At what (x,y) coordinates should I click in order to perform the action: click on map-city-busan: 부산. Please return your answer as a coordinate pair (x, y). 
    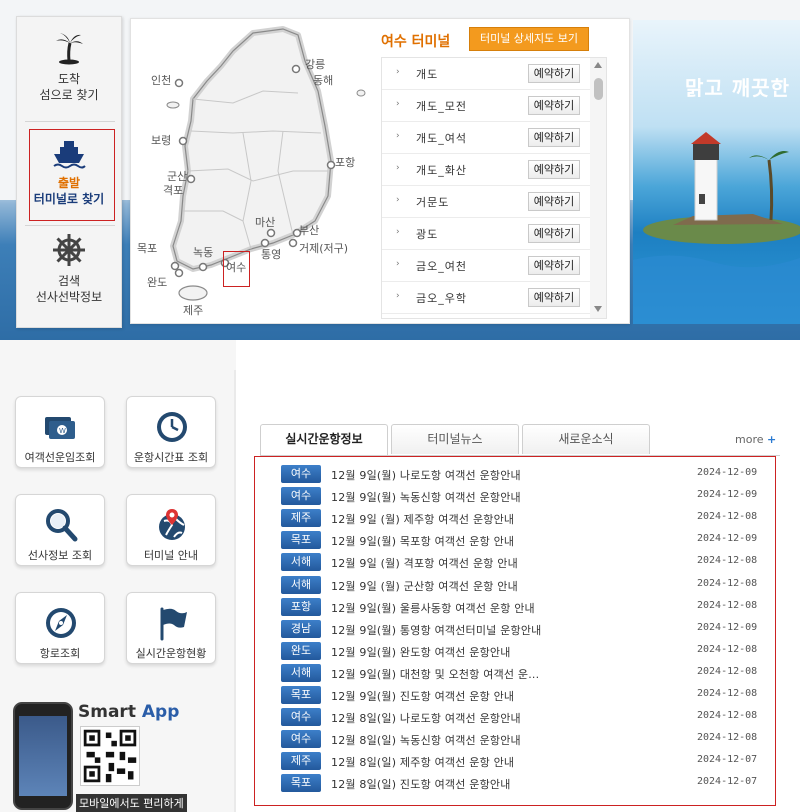
    Looking at the image, I should click on (309, 231).